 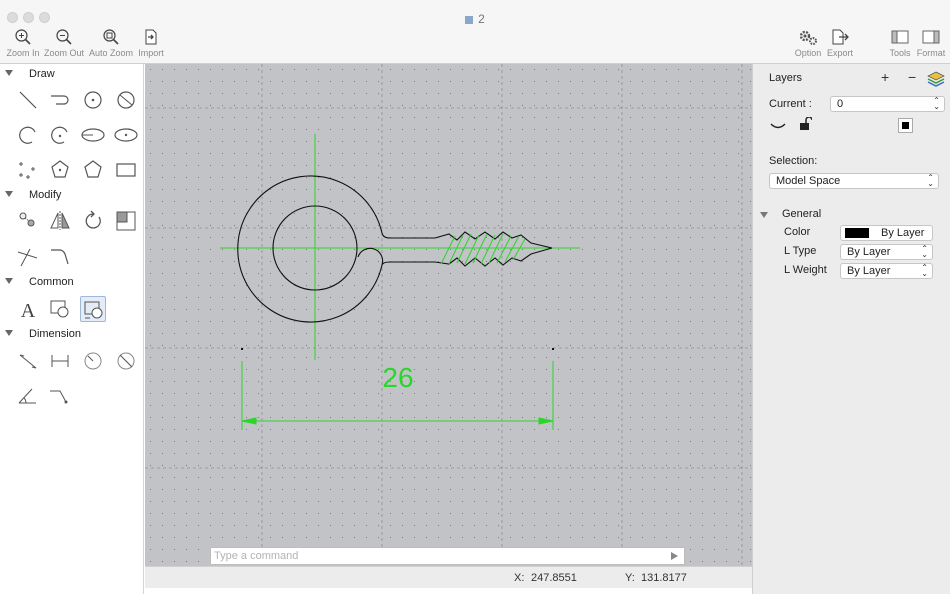 What do you see at coordinates (51, 282) in the screenshot?
I see `section-common-label: Common` at bounding box center [51, 282].